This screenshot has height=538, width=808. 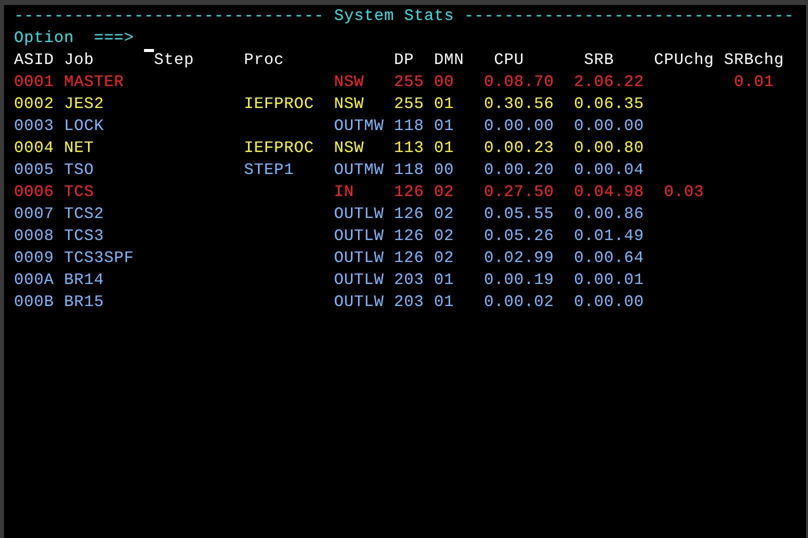 What do you see at coordinates (34, 302) in the screenshot?
I see `table-cell: 000B` at bounding box center [34, 302].